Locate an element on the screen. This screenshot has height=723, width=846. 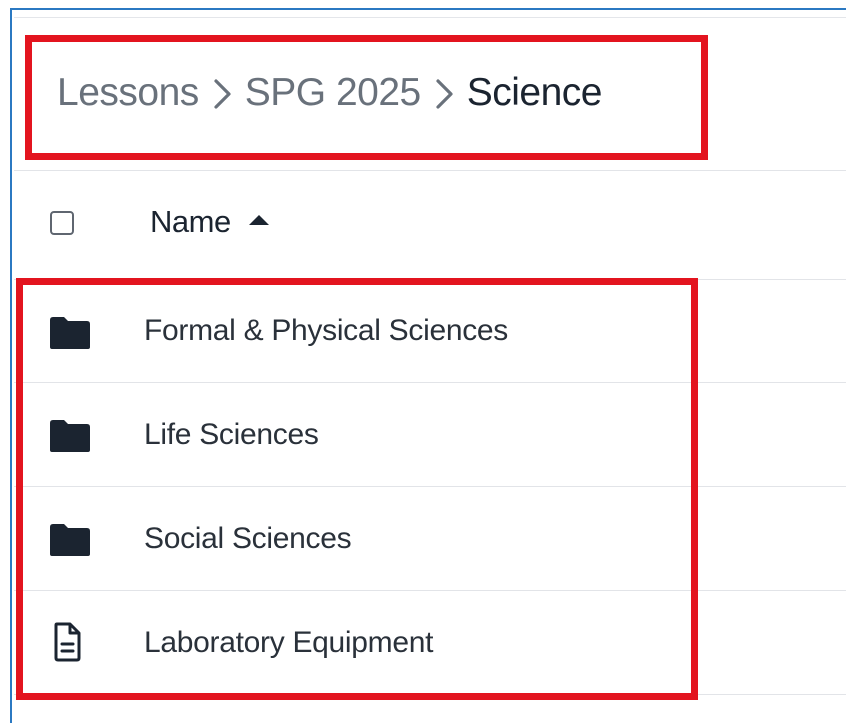
item-label: Social Sciences is located at coordinates (248, 538).